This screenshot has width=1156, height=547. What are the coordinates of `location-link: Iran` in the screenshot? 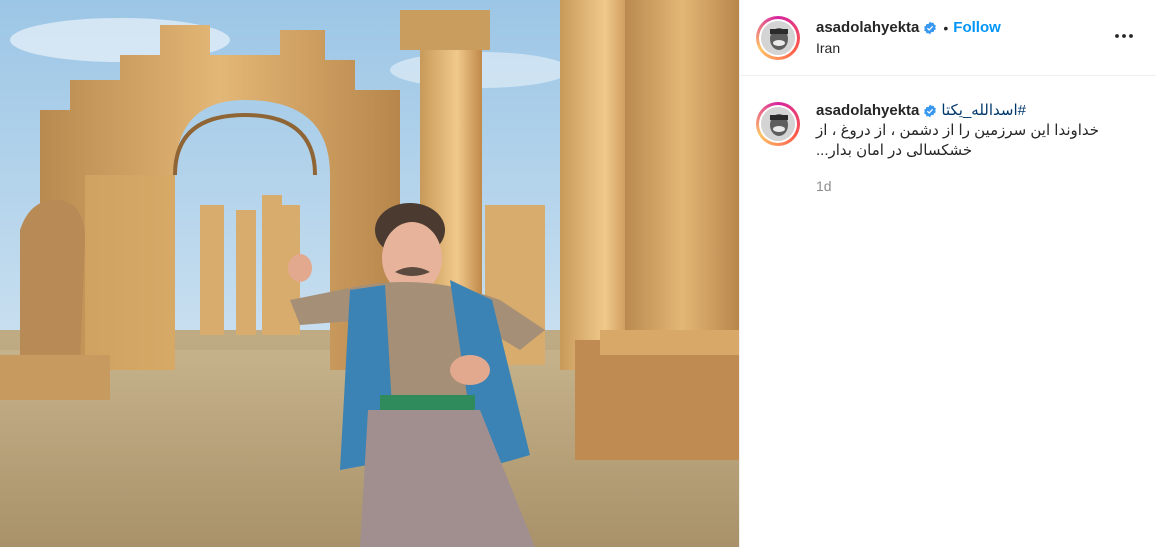 It's located at (908, 48).